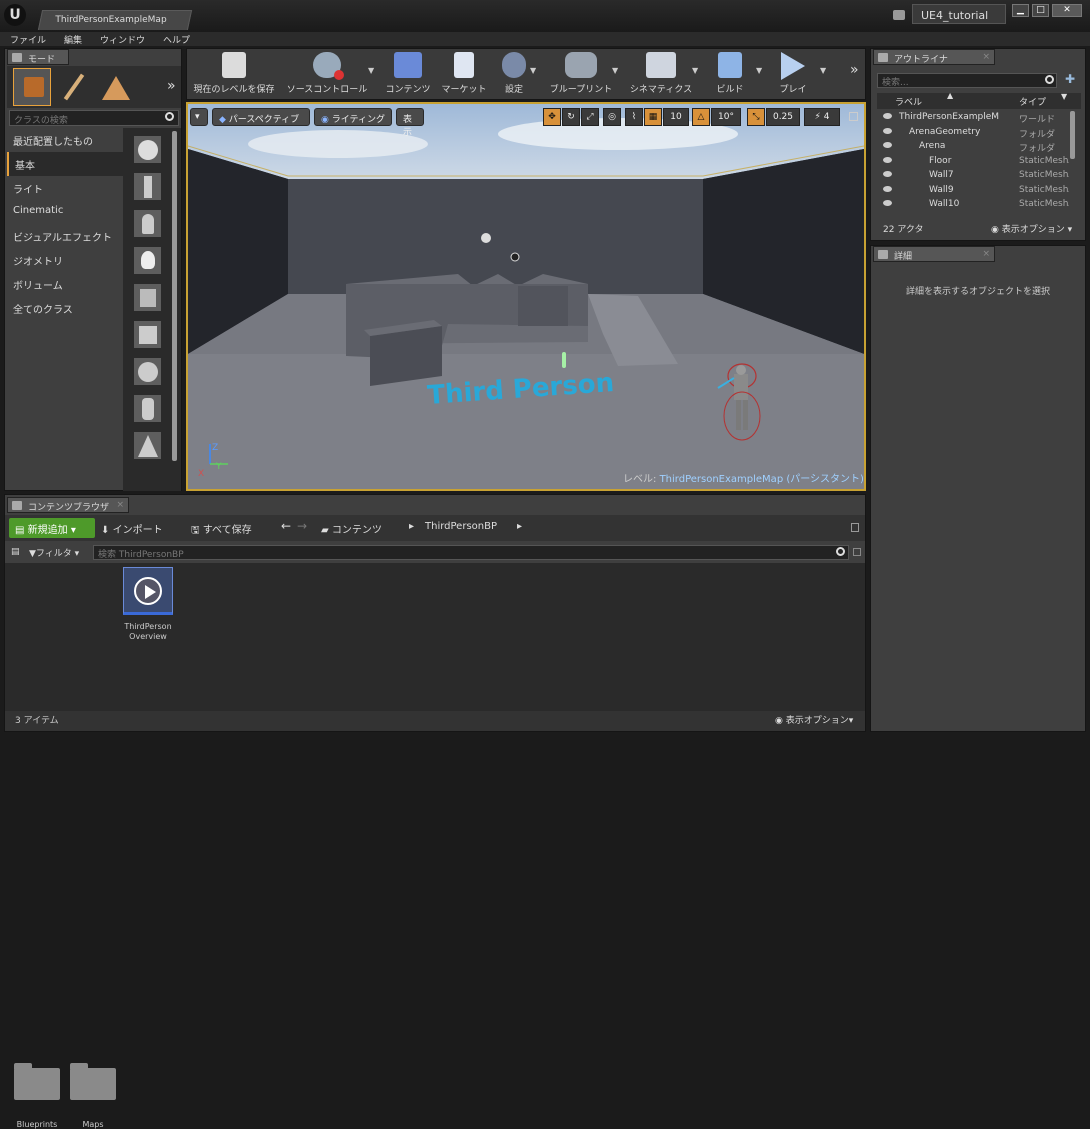 The width and height of the screenshot is (1090, 1129). I want to click on rotation-snap-icon: △, so click(701, 117).